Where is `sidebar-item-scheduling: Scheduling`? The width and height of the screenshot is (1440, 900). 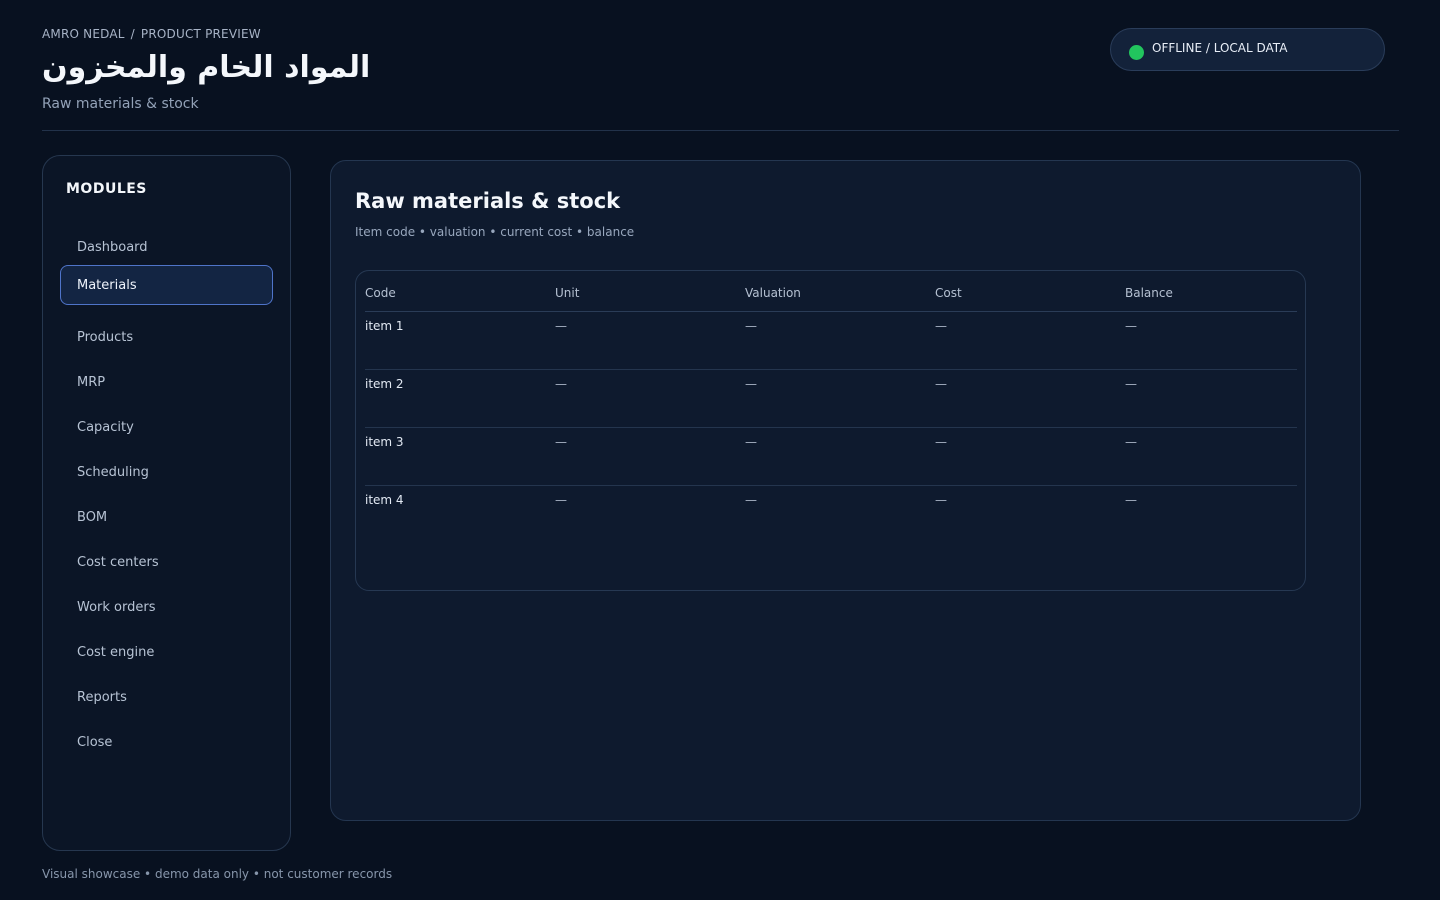
sidebar-item-scheduling: Scheduling is located at coordinates (166, 472).